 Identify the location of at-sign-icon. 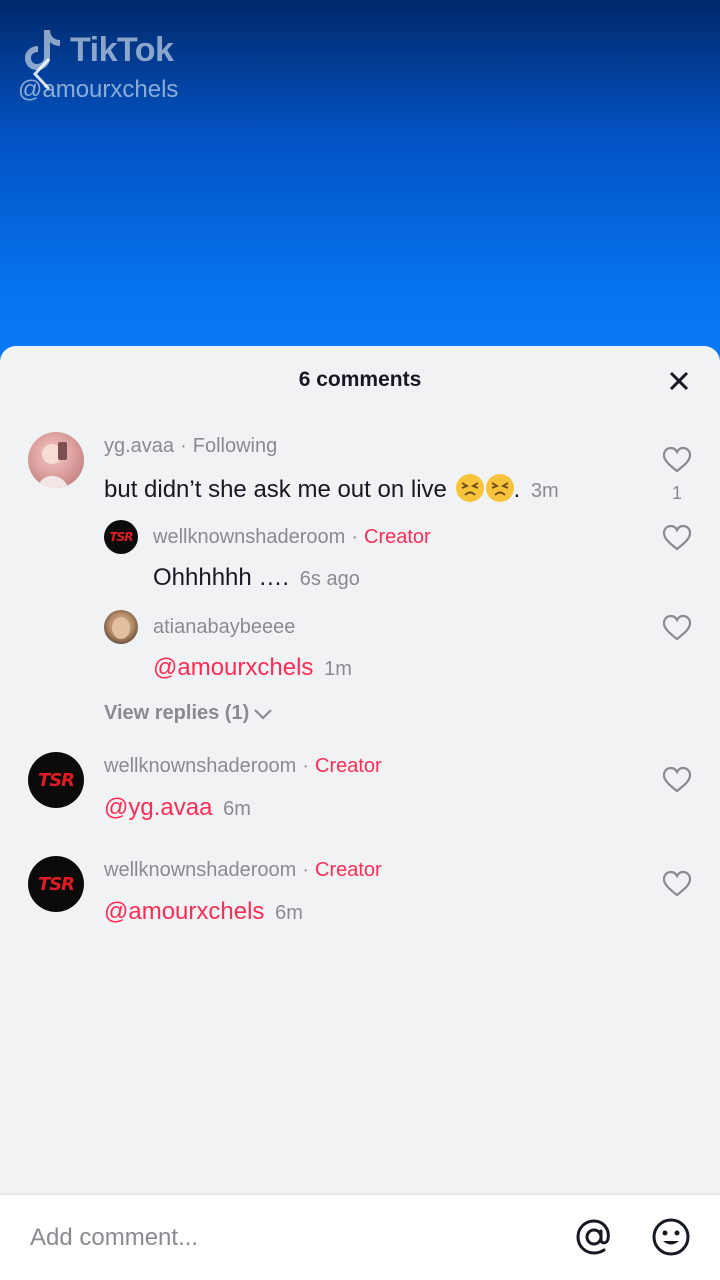
(593, 1237).